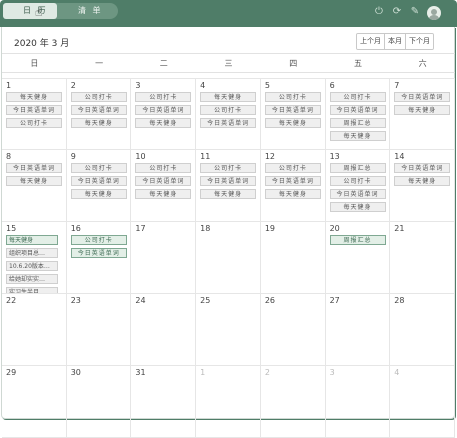 The height and width of the screenshot is (438, 457). Describe the element at coordinates (99, 63) in the screenshot. I see `weekday-label: 一` at that location.